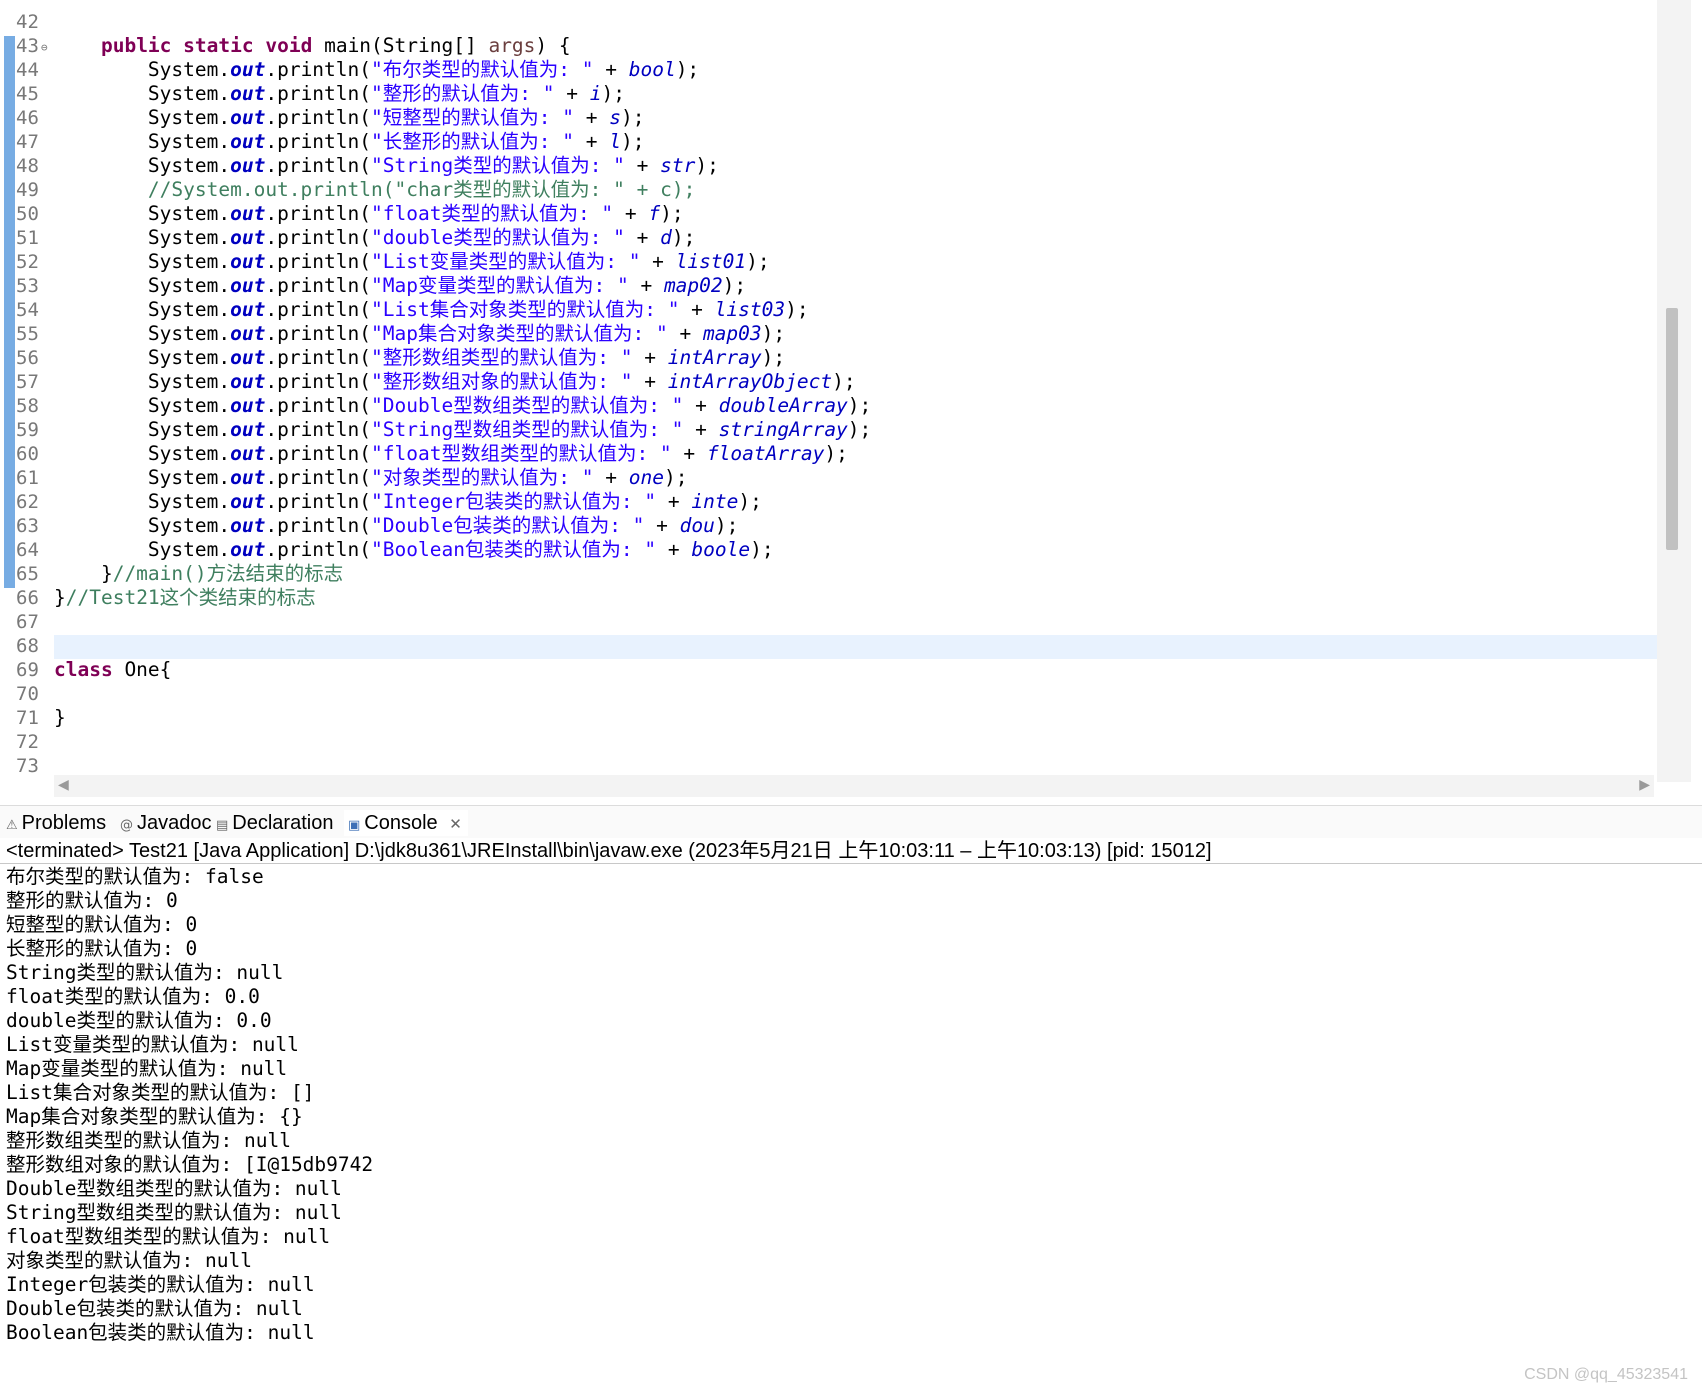 The image size is (1702, 1396). What do you see at coordinates (827, 694) in the screenshot?
I see `code-line: 70` at bounding box center [827, 694].